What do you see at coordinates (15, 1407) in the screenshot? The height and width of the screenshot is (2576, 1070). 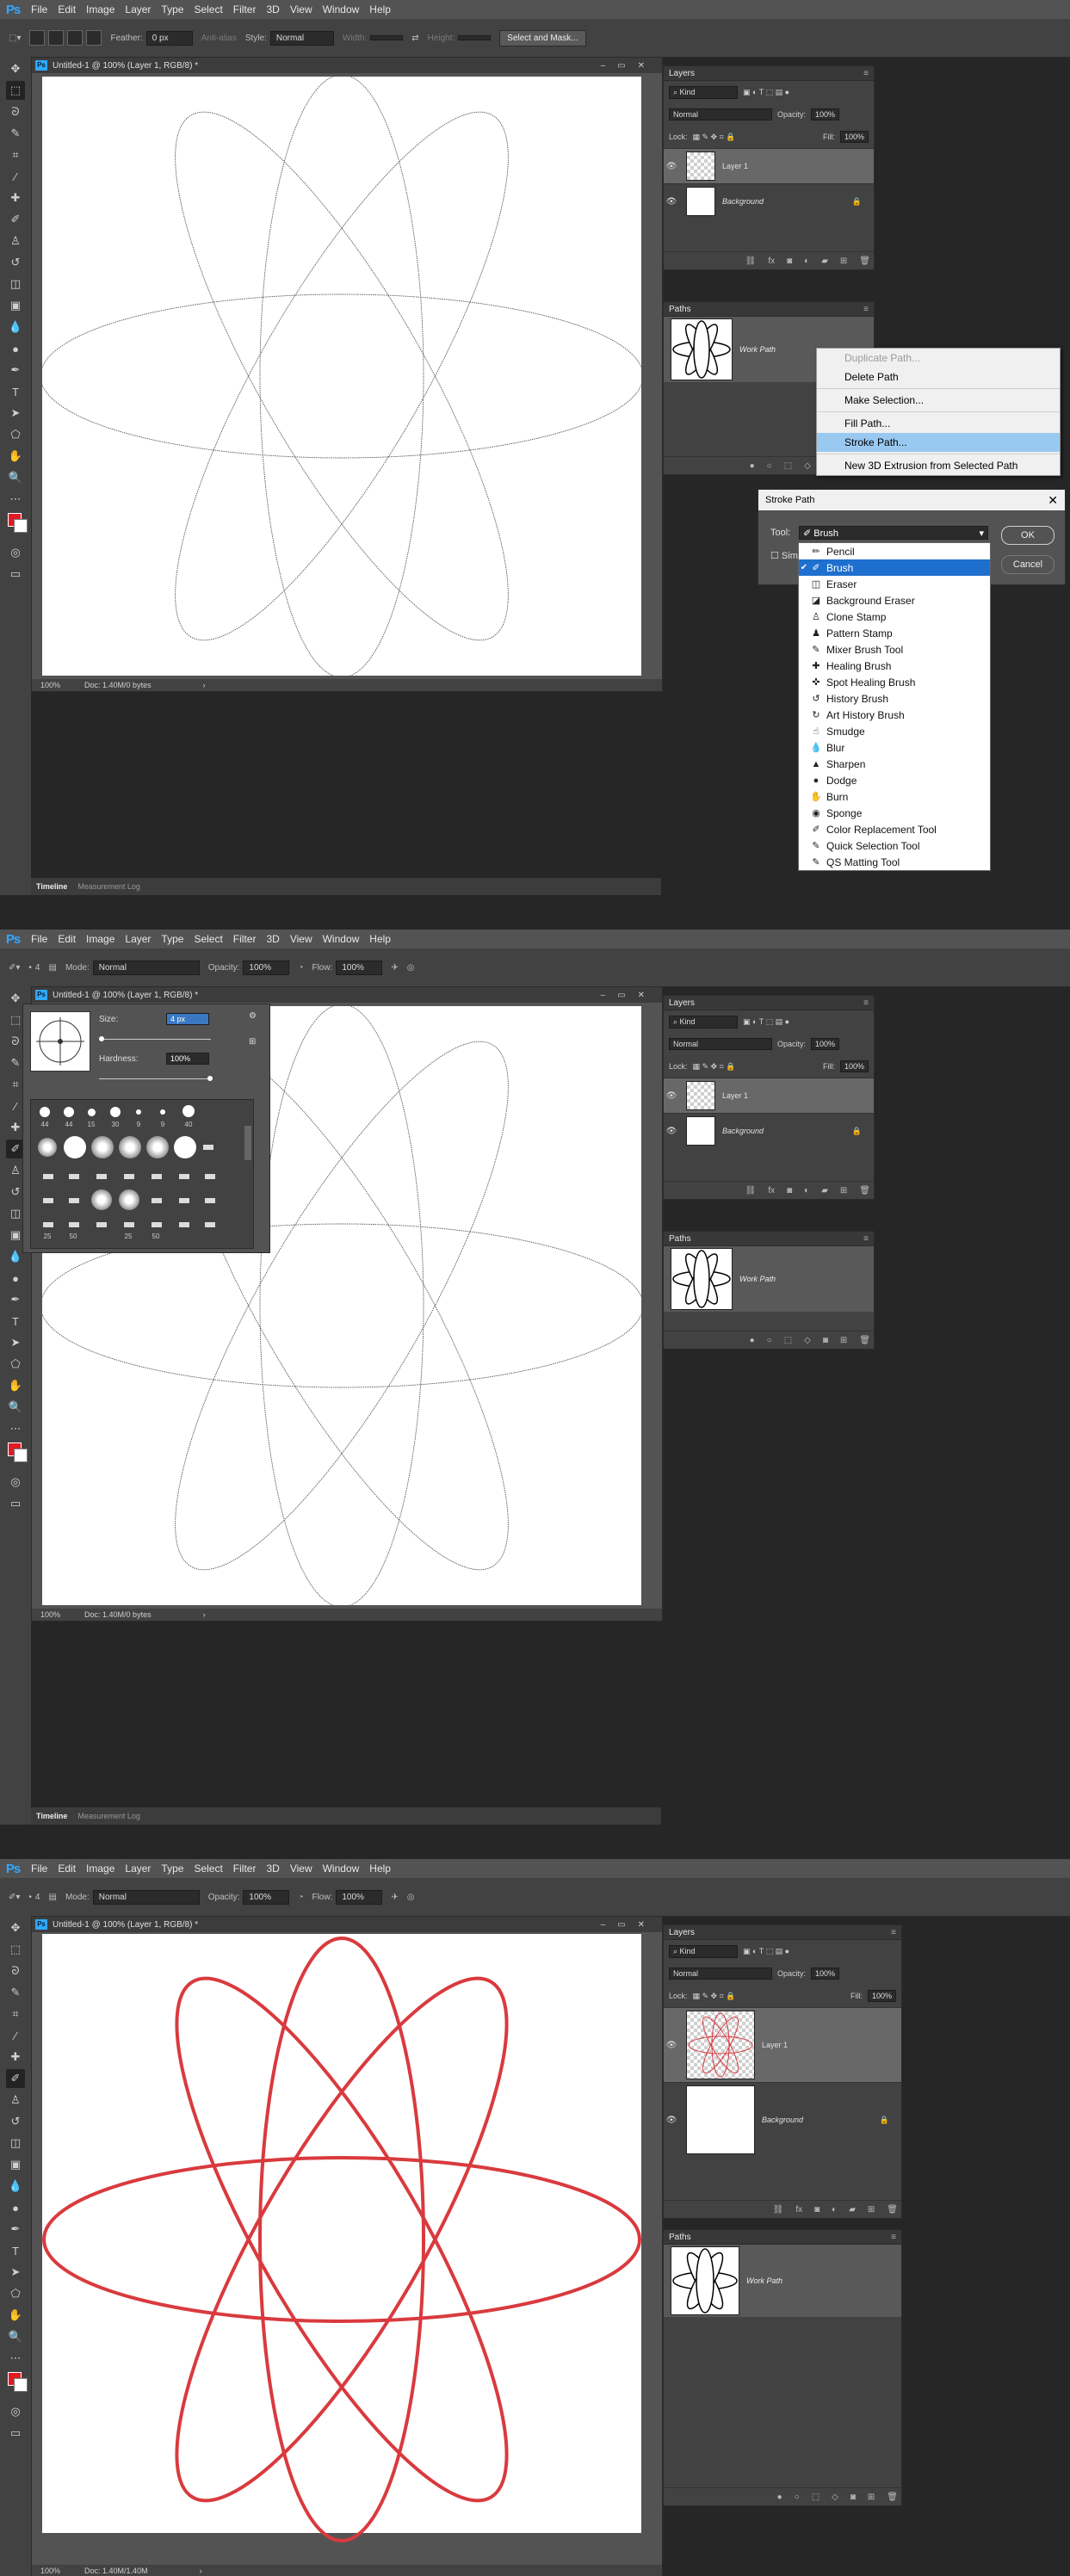 I see `zoom-tool-icon: 🔍` at bounding box center [15, 1407].